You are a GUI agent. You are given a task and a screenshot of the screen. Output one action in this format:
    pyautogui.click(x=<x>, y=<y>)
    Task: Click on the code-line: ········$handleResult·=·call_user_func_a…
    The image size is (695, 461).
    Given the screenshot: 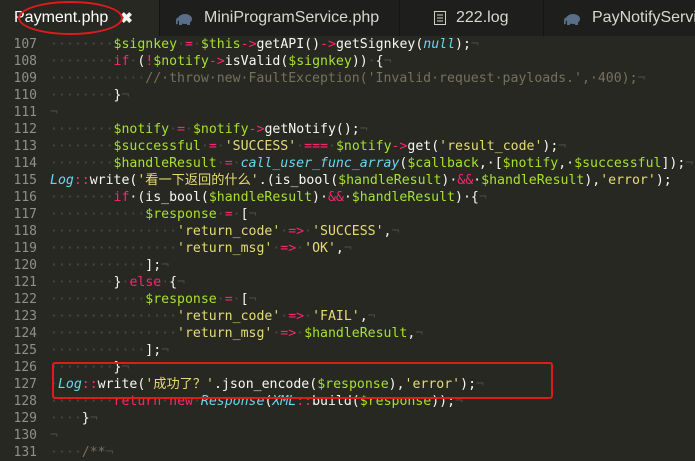 What is the action you would take?
    pyautogui.click(x=371, y=163)
    